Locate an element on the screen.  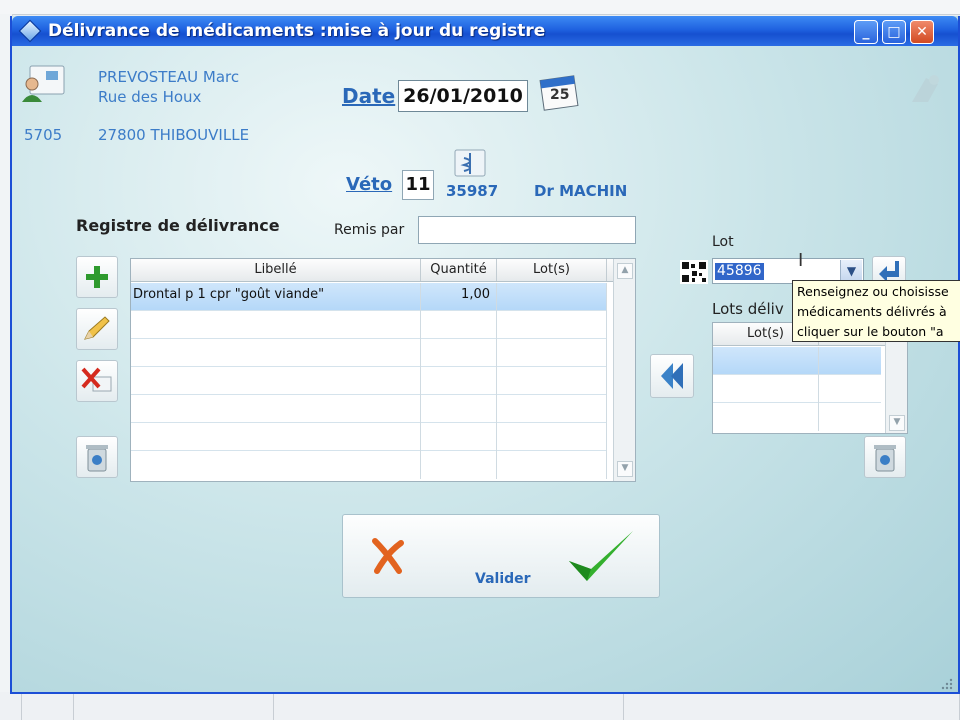
close-button: ✕ is located at coordinates (922, 32).